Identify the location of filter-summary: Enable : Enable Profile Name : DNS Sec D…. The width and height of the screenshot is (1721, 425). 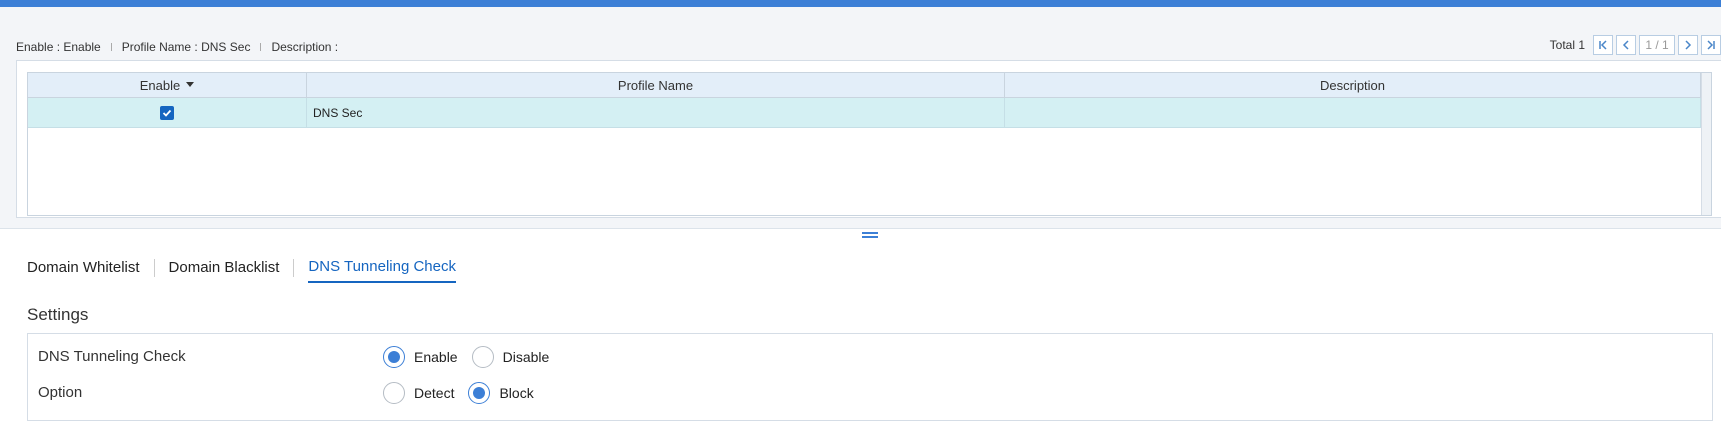
(177, 47).